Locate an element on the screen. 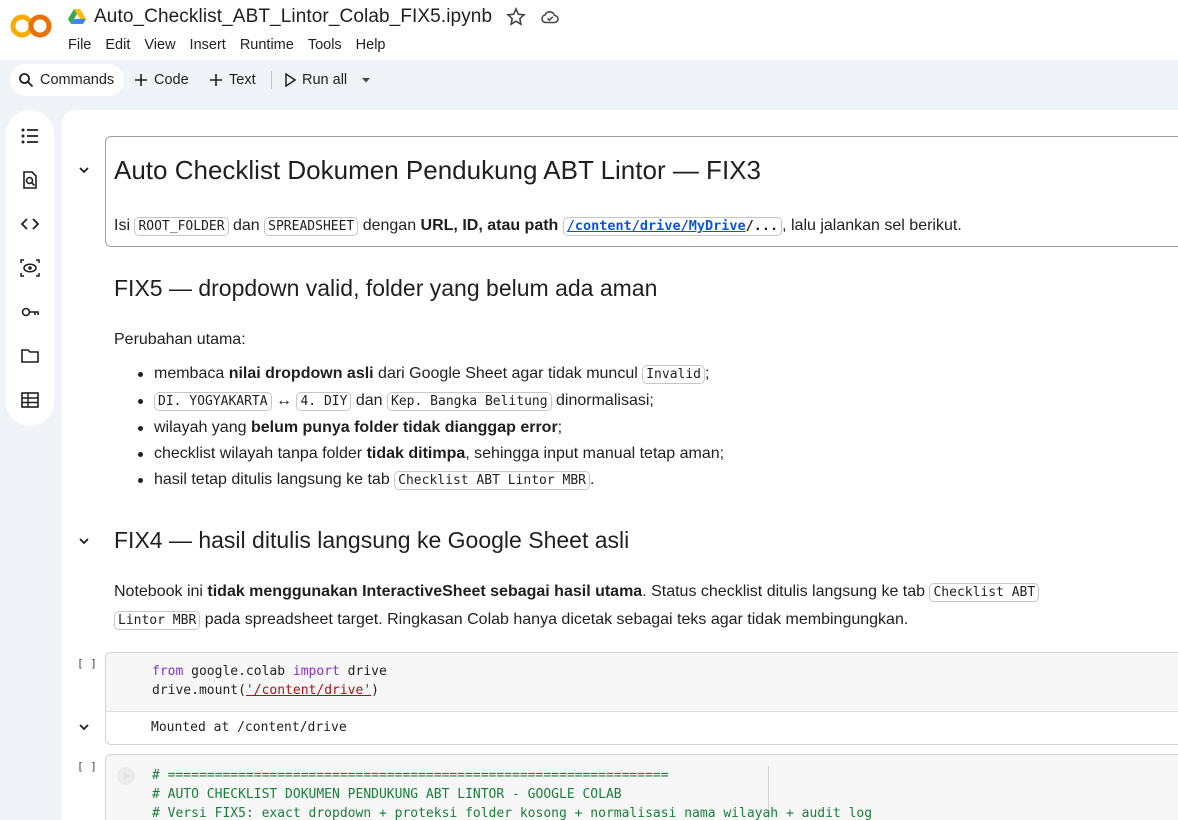  play-icon is located at coordinates (290, 80).